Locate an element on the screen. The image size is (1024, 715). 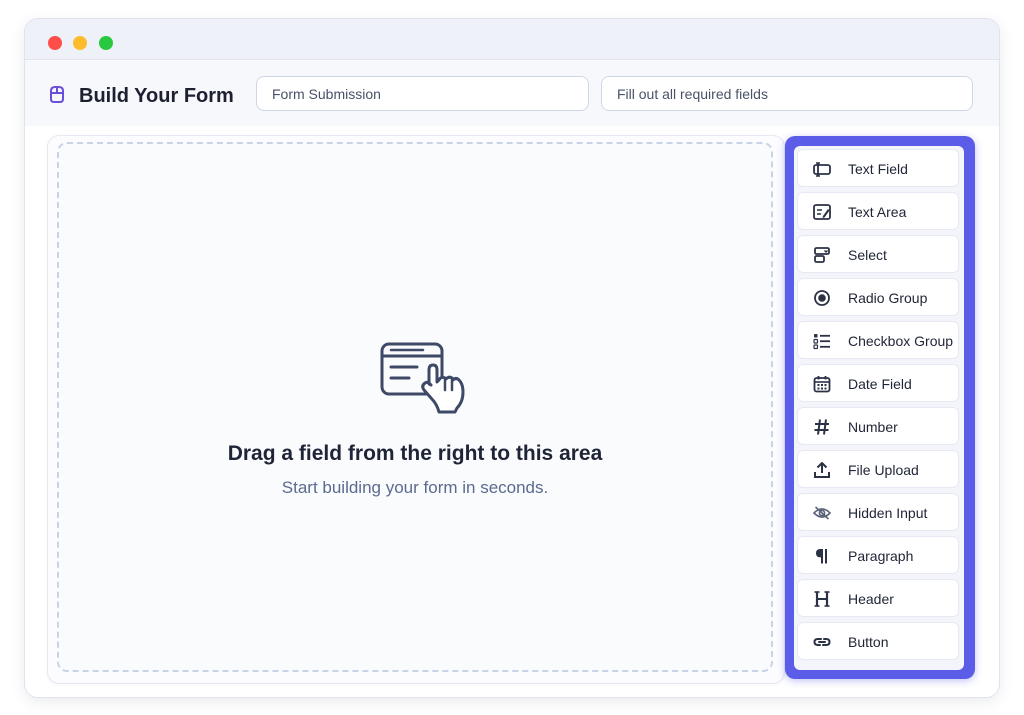
palette-item-label: Paragraph is located at coordinates (881, 556).